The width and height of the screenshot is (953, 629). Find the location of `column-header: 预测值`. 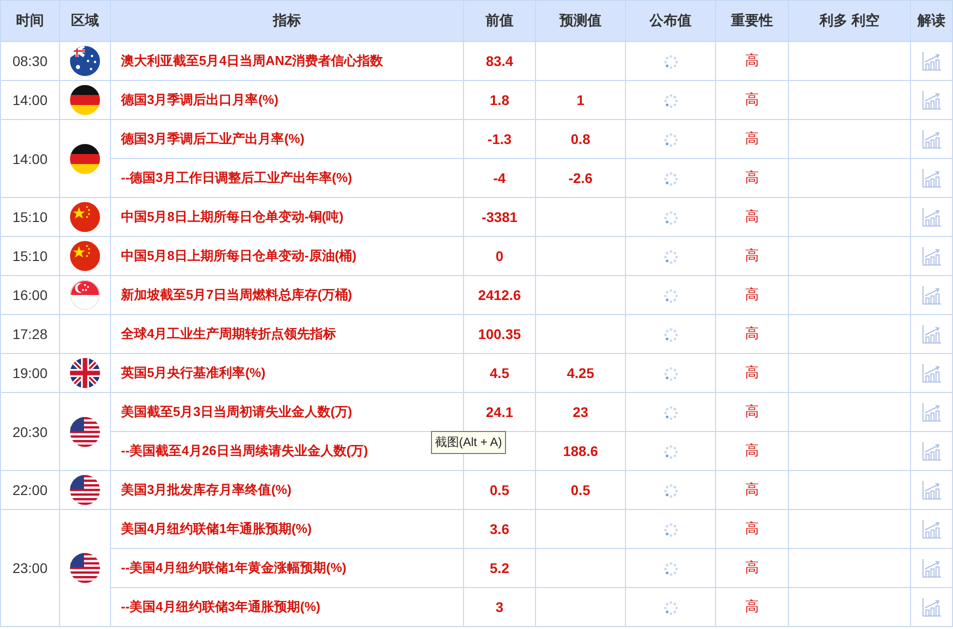

column-header: 预测值 is located at coordinates (581, 21).